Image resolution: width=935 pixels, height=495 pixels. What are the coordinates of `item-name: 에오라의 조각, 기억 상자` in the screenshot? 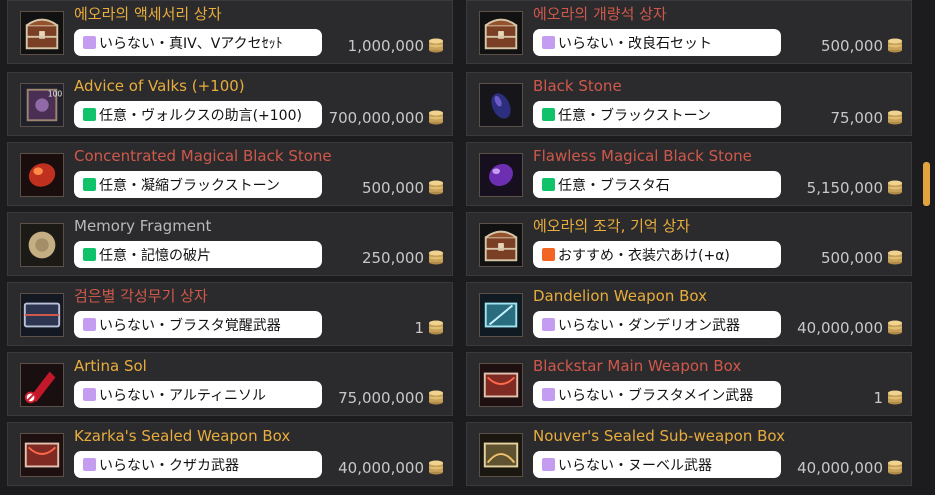 It's located at (612, 226).